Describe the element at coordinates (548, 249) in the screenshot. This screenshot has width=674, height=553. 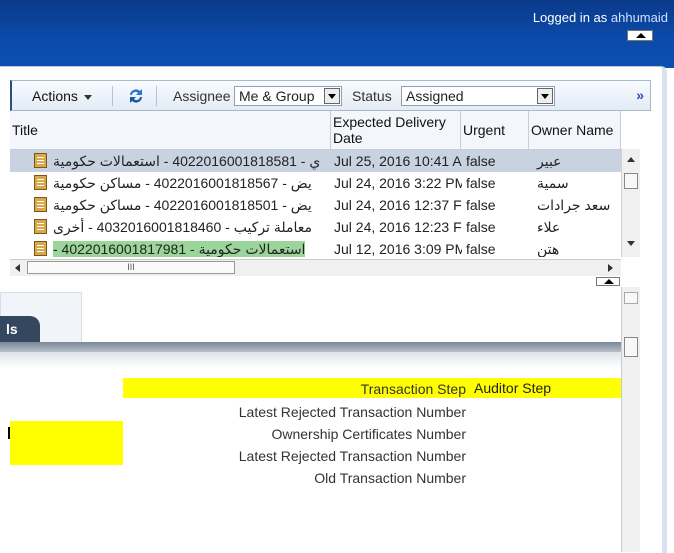
I see `row-owner: هتن` at that location.